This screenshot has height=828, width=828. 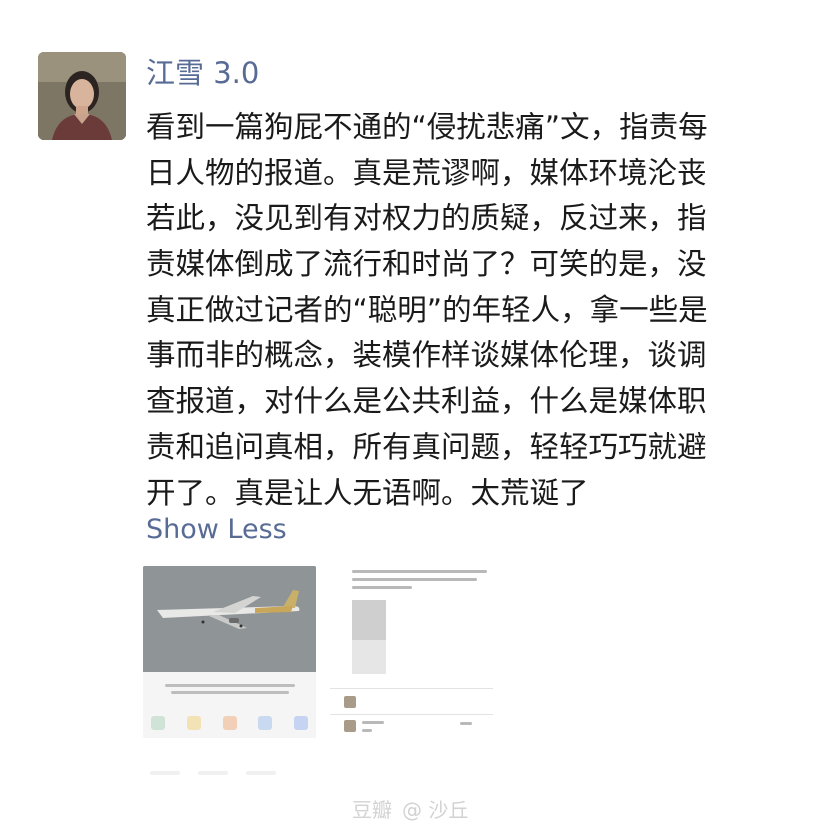 I want to click on watermark-user: @ 沙丘, so click(x=435, y=810).